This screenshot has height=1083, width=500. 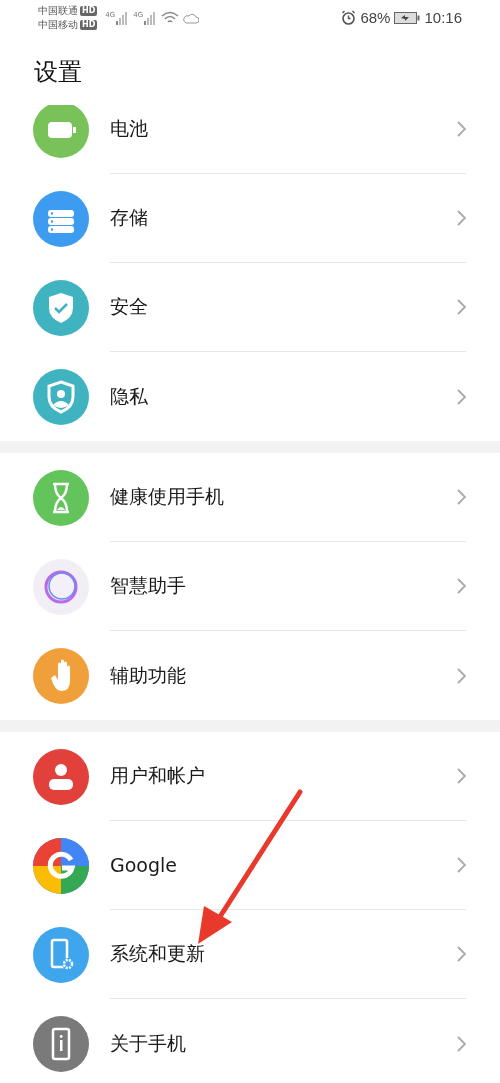 What do you see at coordinates (443, 17) in the screenshot?
I see `clock: 10:16` at bounding box center [443, 17].